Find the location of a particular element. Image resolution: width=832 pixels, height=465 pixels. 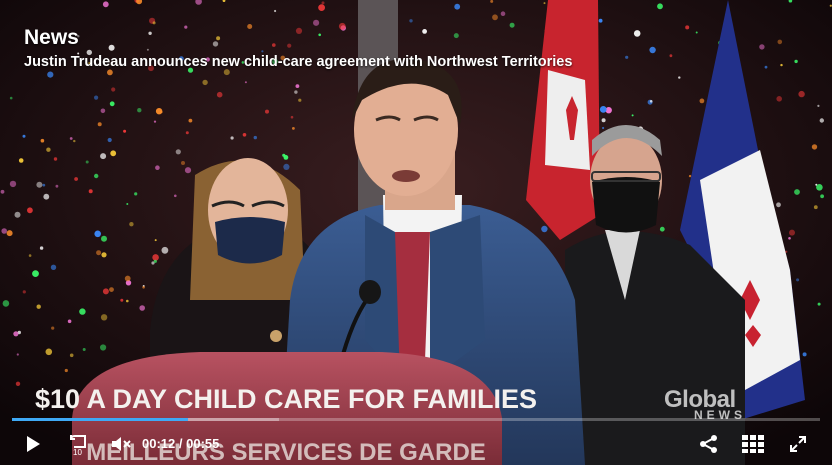

related-videos-button is located at coordinates (753, 444).